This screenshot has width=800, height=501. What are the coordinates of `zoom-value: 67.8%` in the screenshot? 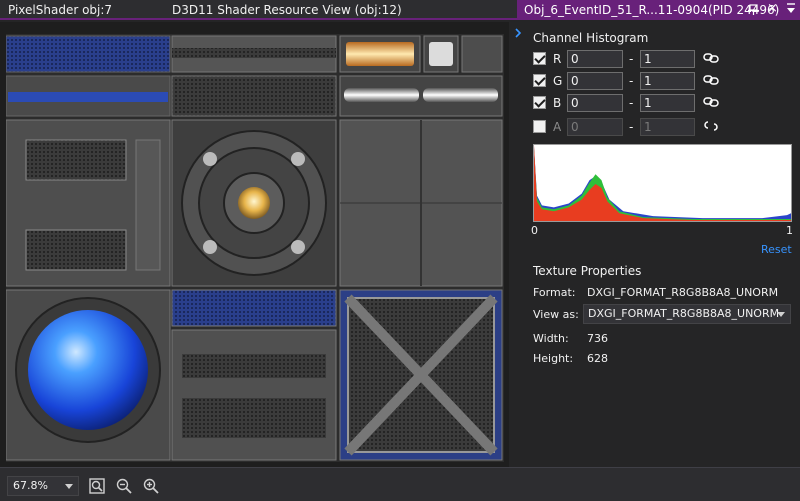 It's located at (30, 485).